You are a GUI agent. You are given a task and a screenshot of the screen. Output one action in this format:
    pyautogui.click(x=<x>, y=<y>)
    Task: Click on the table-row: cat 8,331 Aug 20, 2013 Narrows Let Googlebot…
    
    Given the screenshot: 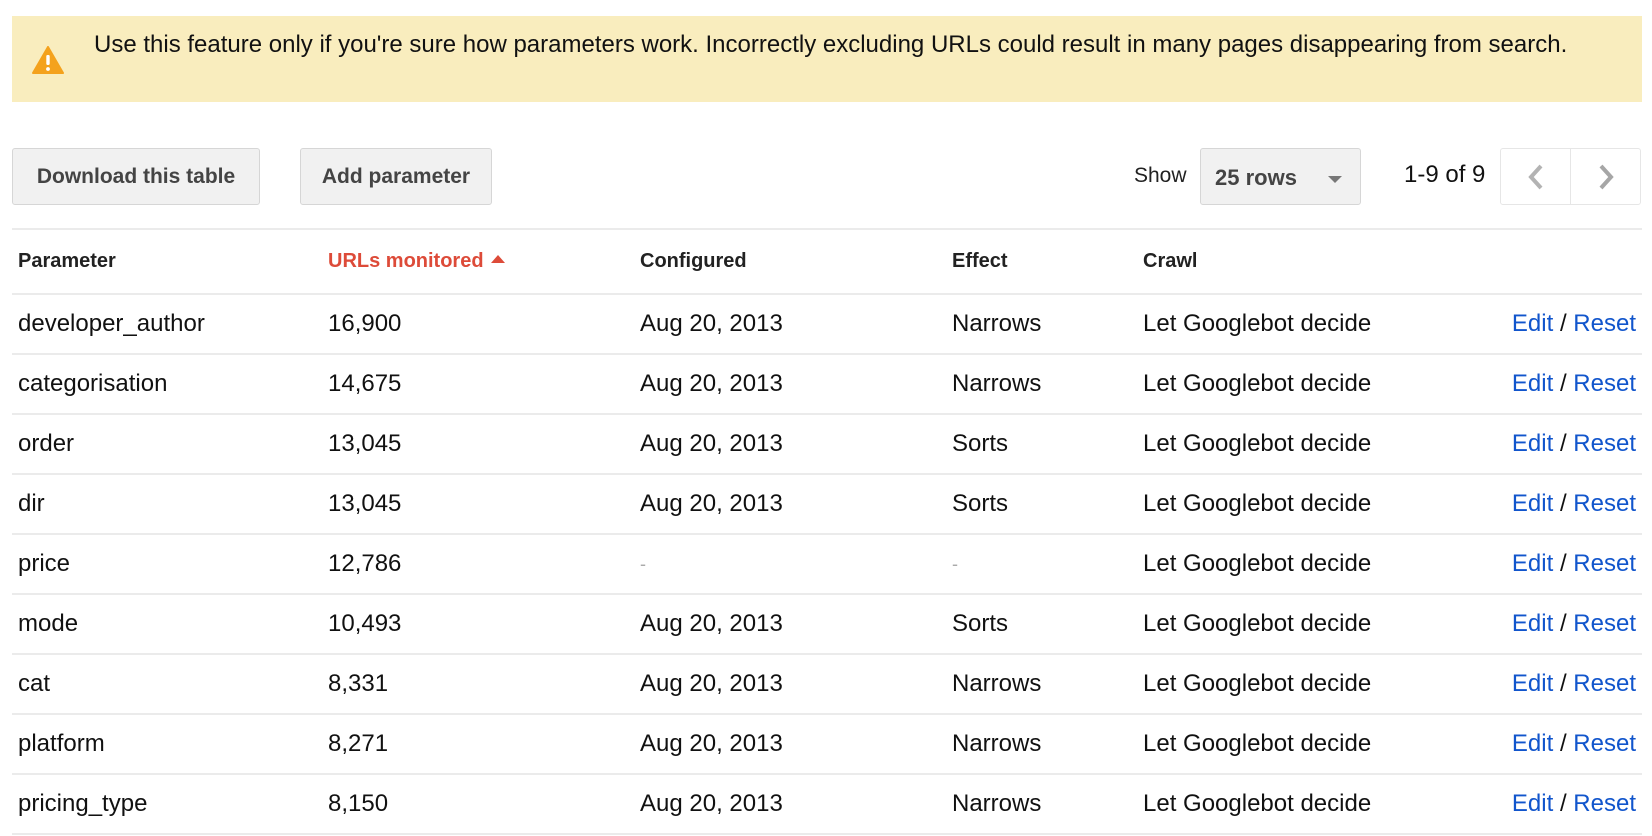 What is the action you would take?
    pyautogui.click(x=827, y=684)
    